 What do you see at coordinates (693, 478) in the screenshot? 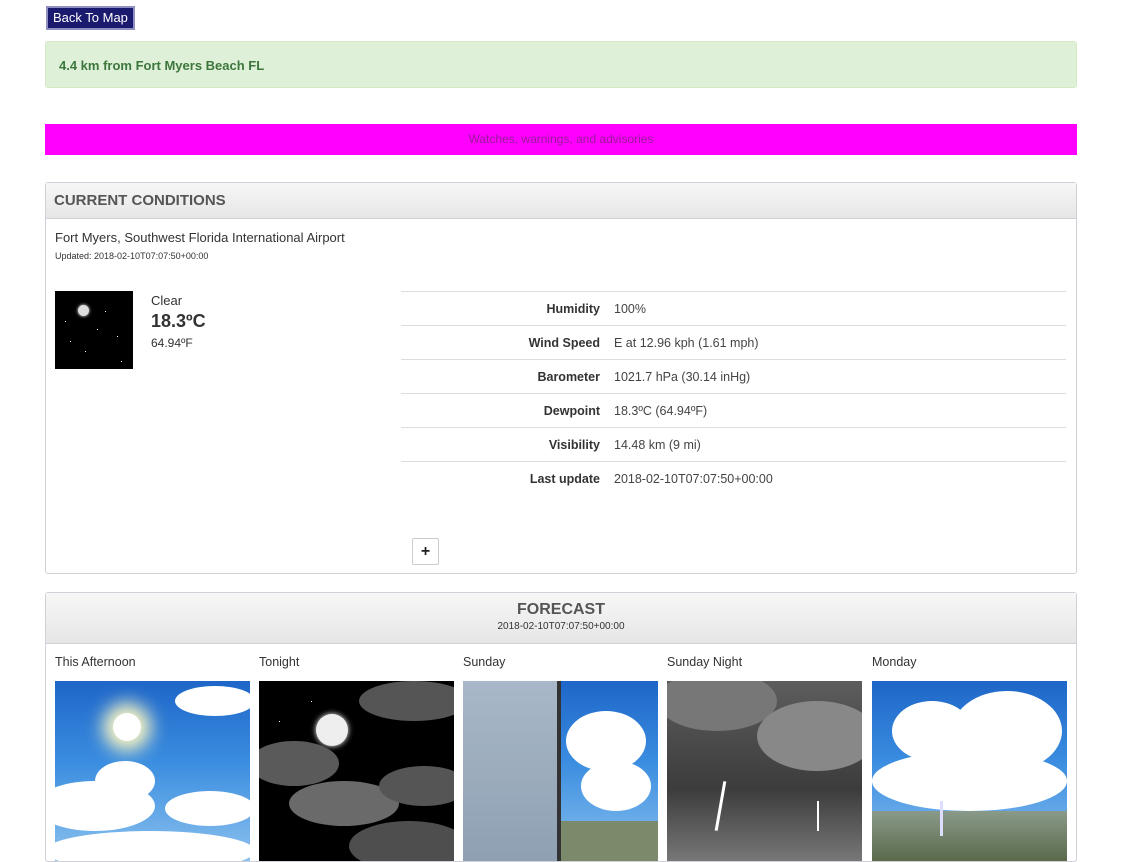
I see `detail-value: 2018-02-10T07:07:50+00:00` at bounding box center [693, 478].